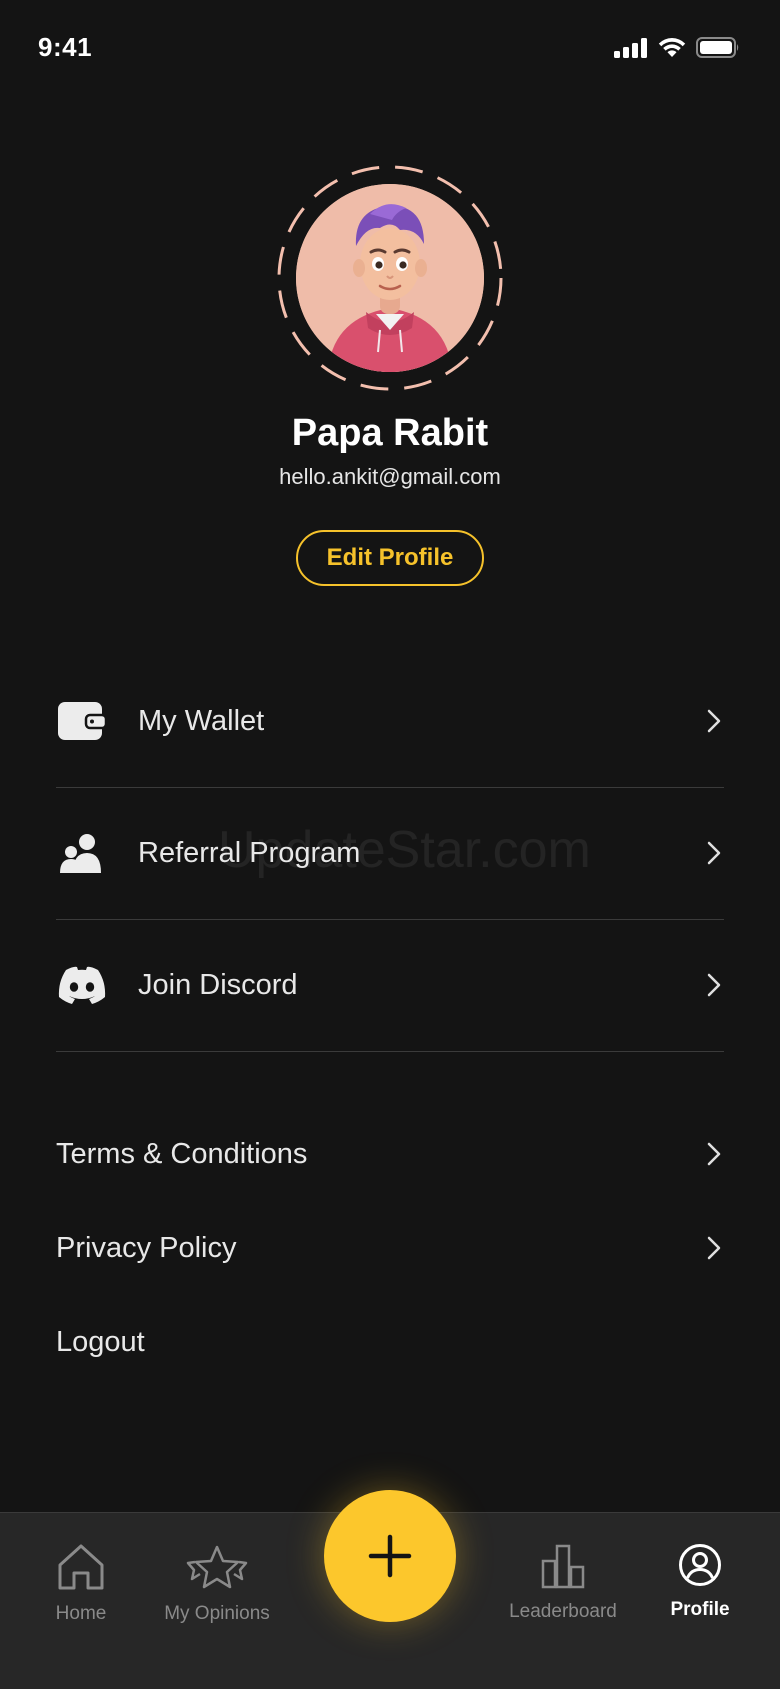 This screenshot has height=1689, width=780. I want to click on plus-icon, so click(390, 1556).